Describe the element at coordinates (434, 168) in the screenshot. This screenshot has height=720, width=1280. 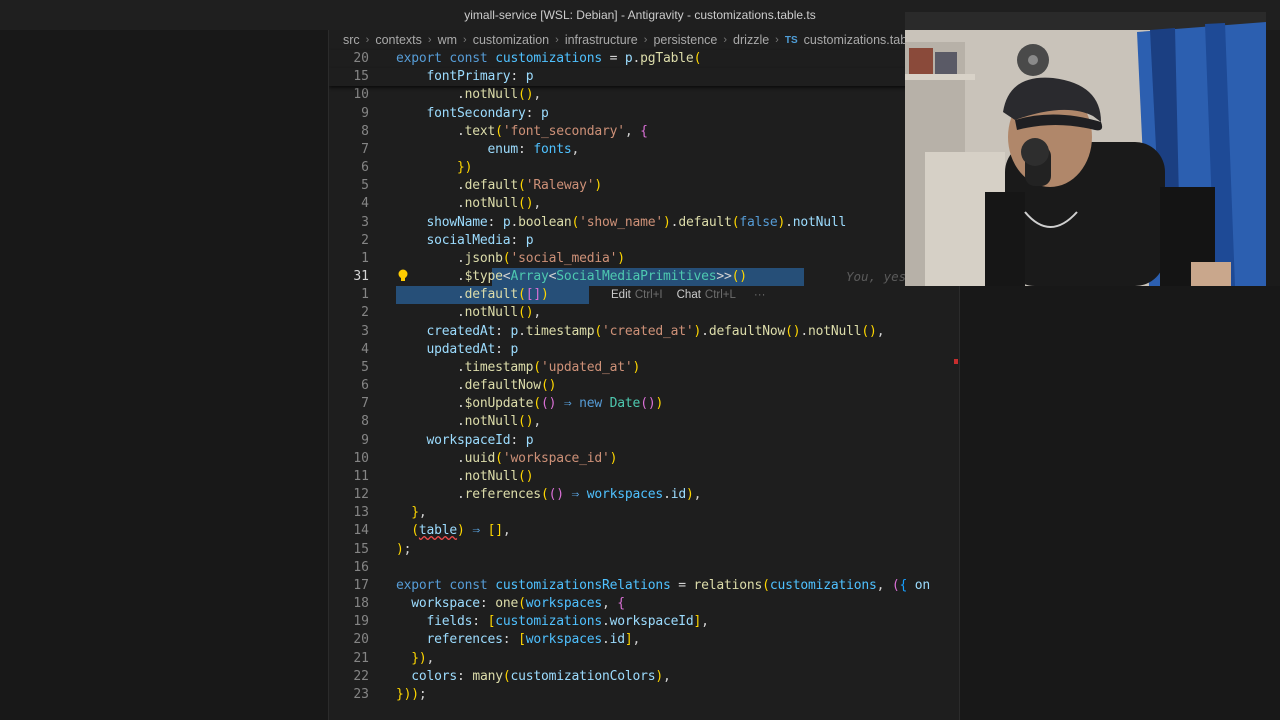
I see `code-text: })` at that location.